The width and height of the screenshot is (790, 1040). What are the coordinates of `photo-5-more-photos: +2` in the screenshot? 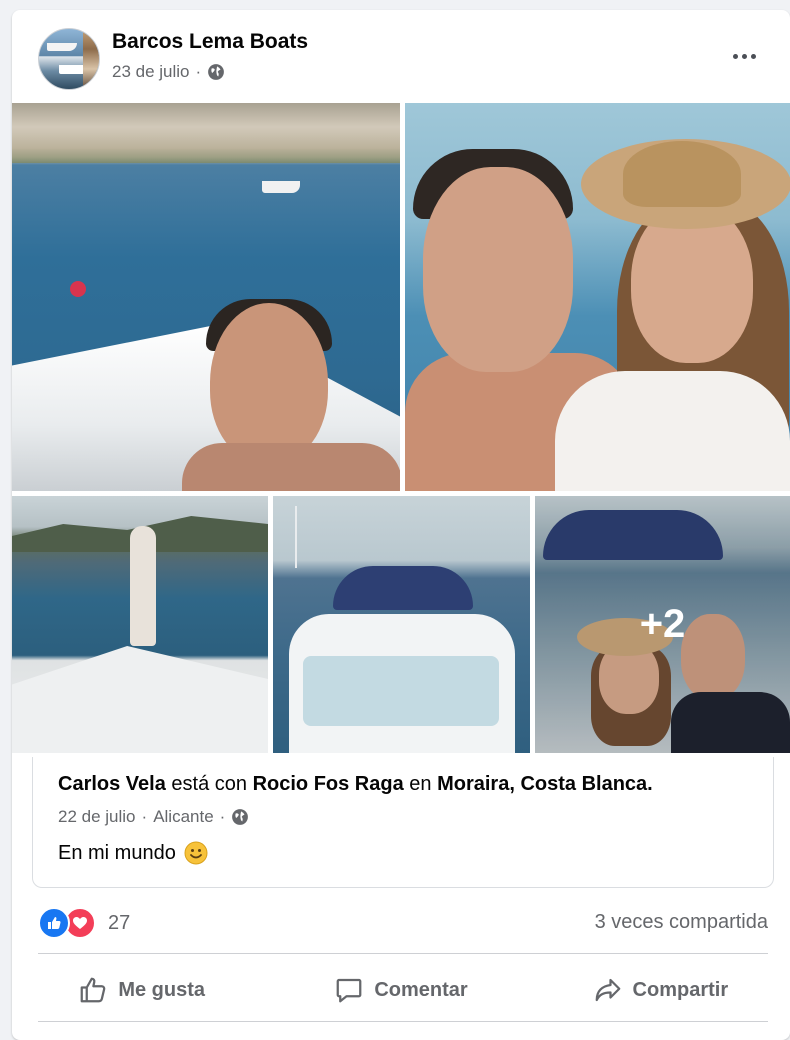 It's located at (662, 624).